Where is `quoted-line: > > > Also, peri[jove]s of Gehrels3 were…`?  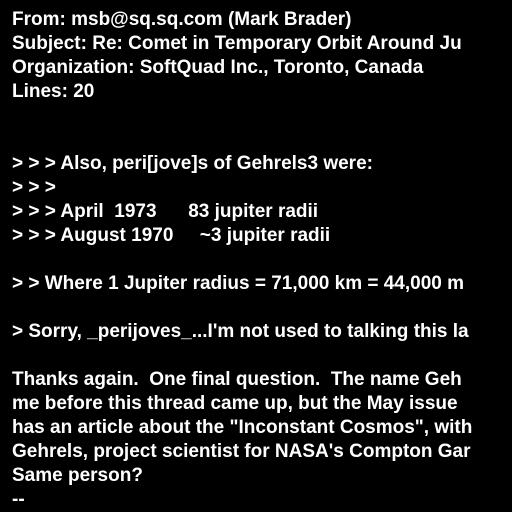
quoted-line: > > > Also, peri[jove]s of Gehrels3 were… is located at coordinates (192, 163).